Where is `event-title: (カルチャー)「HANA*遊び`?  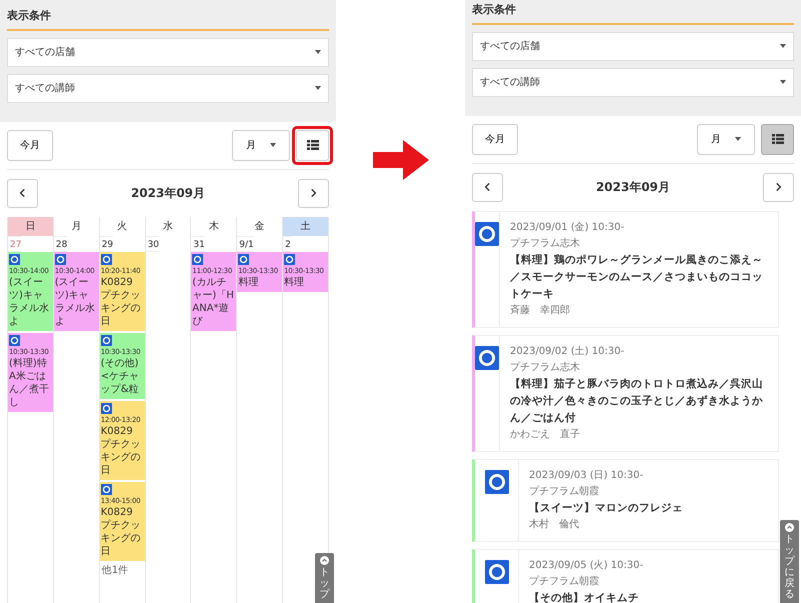
event-title: (カルチャー)「HANA*遊び is located at coordinates (213, 302).